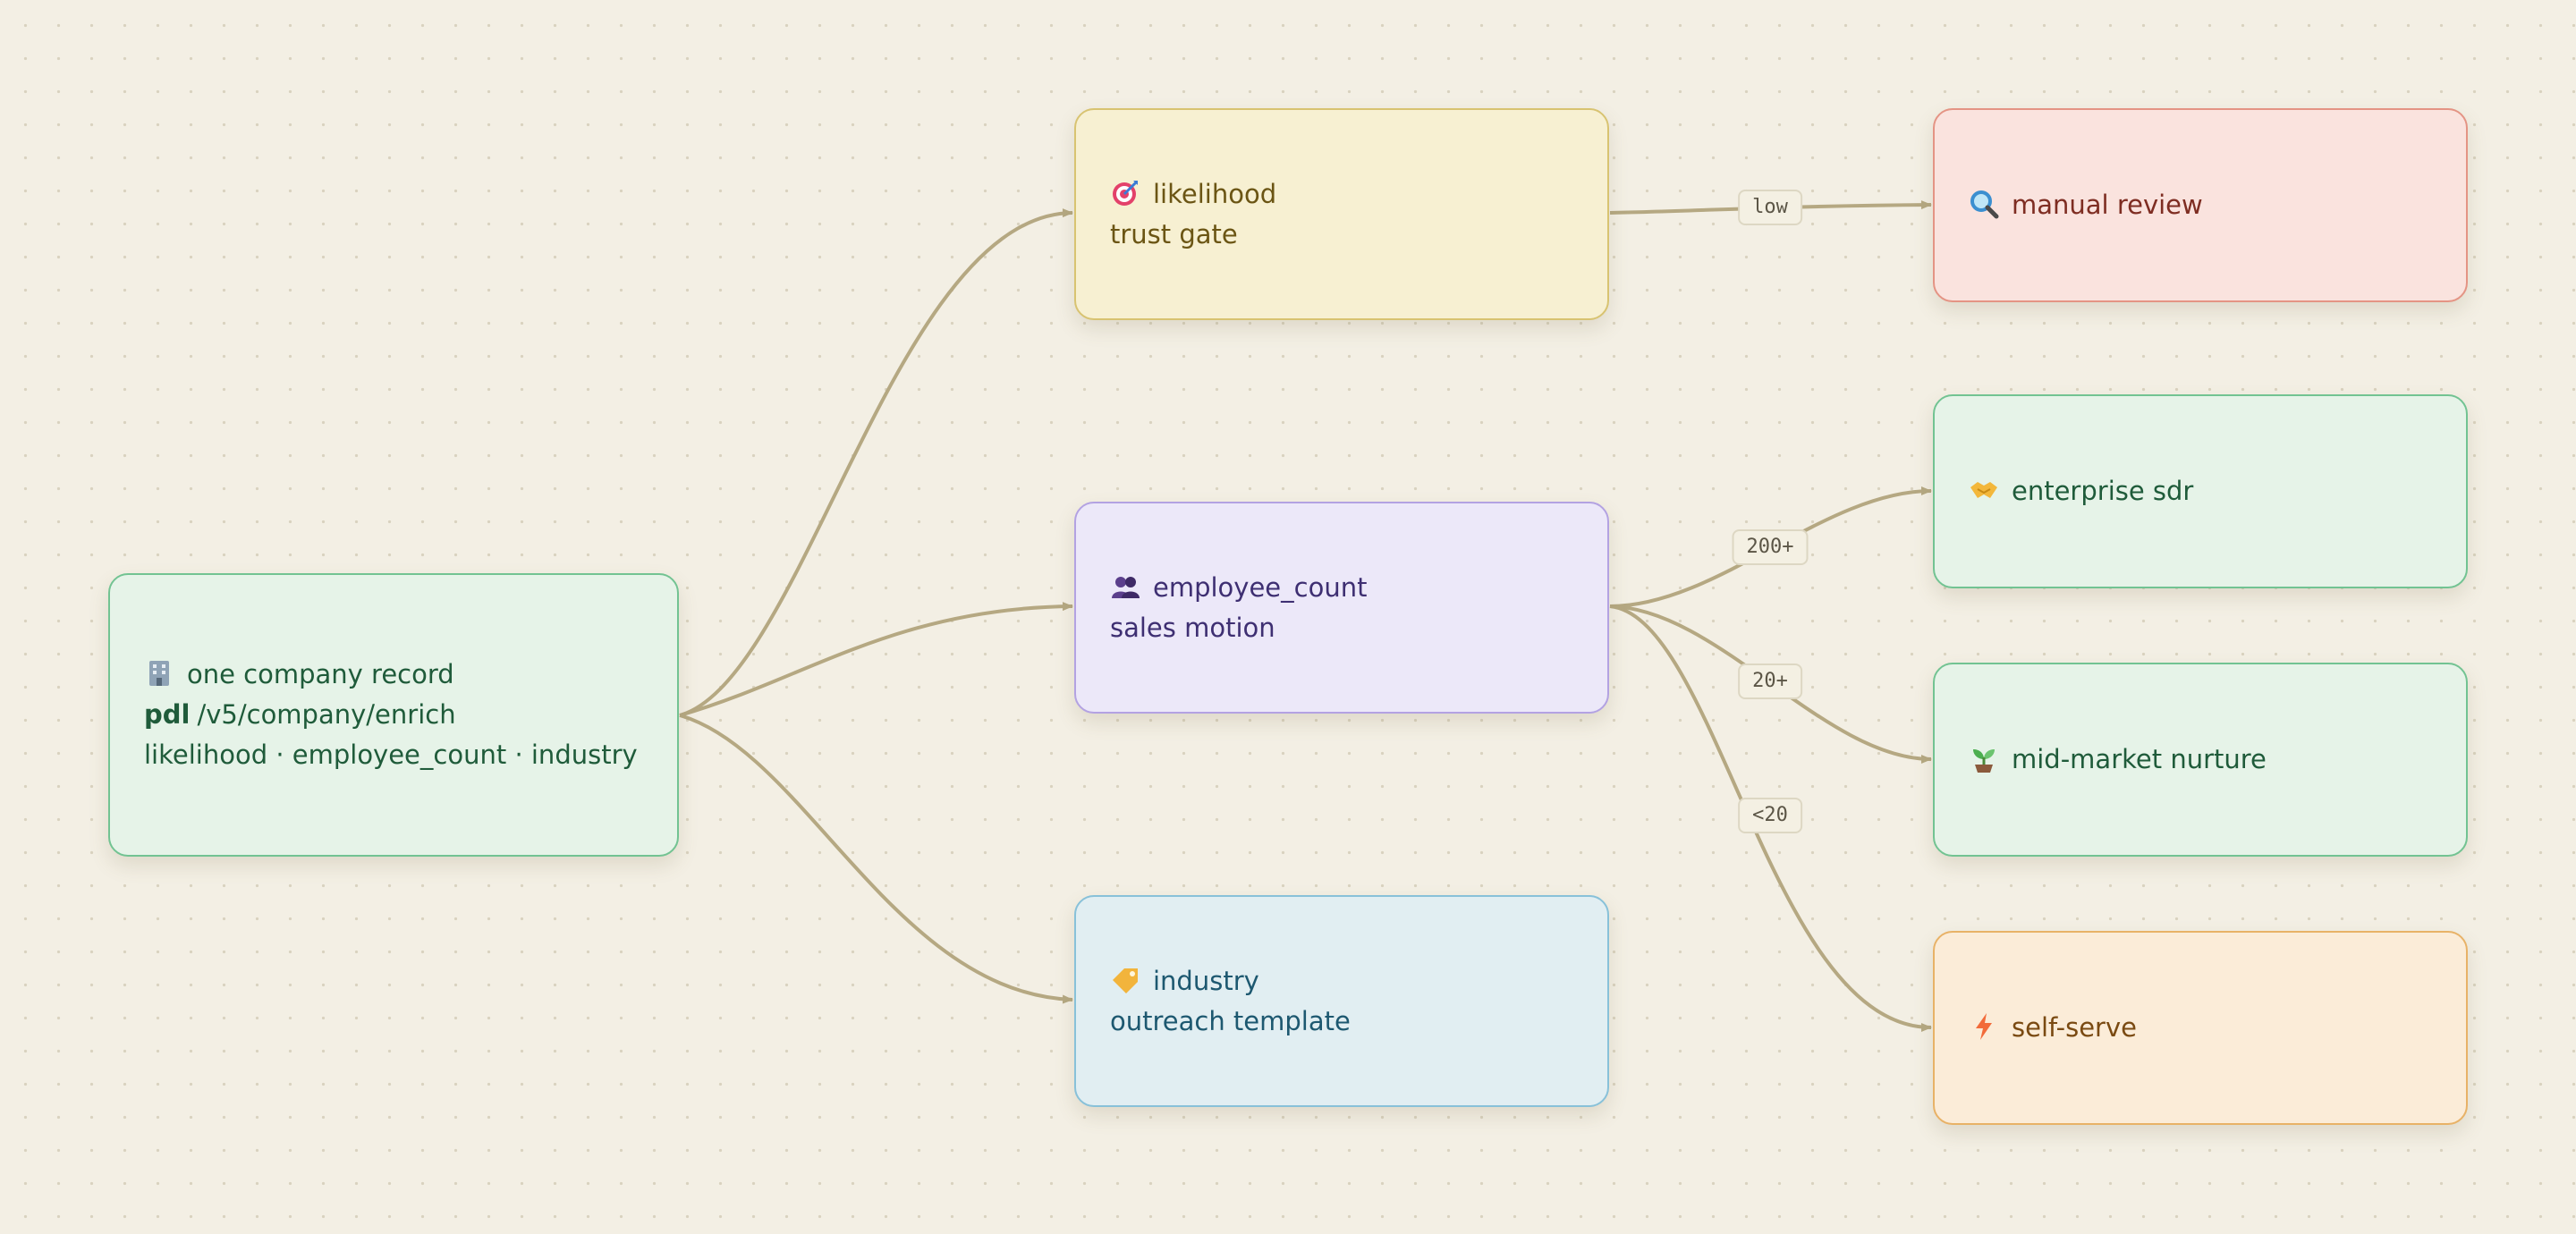 The height and width of the screenshot is (1234, 2576). Describe the element at coordinates (326, 715) in the screenshot. I see `source-api-path: /v5/company/enrich` at that location.